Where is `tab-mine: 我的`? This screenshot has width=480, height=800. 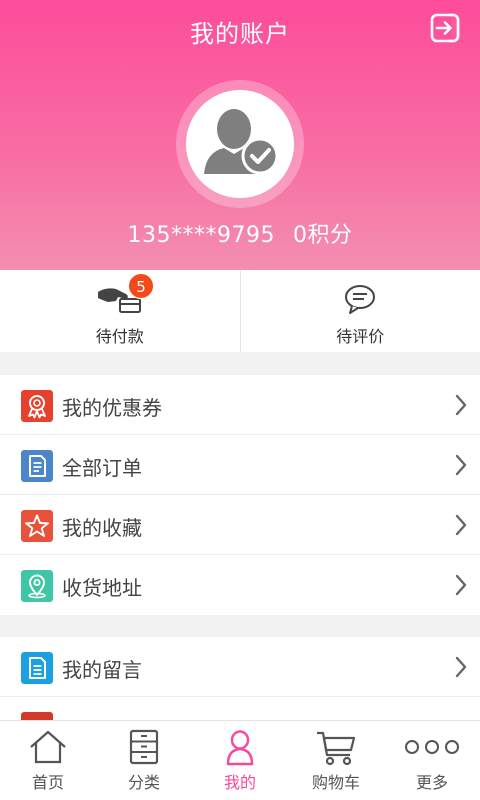
tab-mine: 我的 is located at coordinates (240, 760).